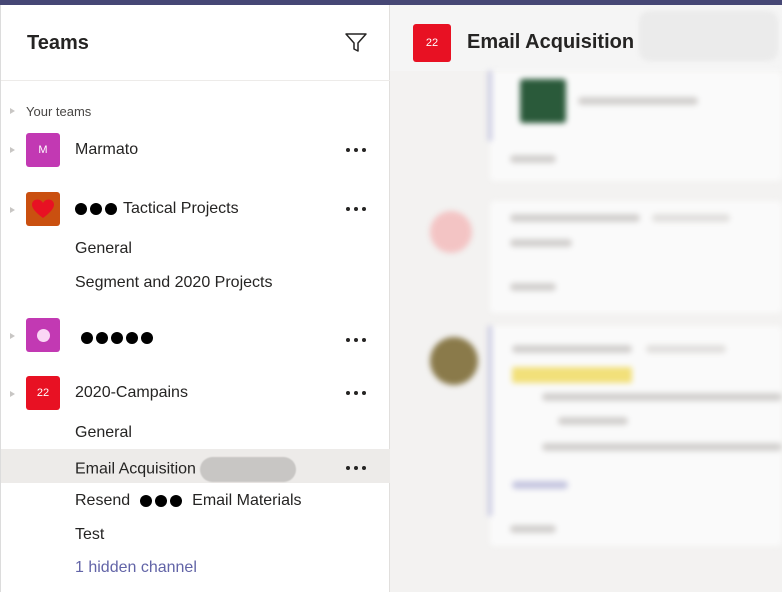 Image resolution: width=782 pixels, height=592 pixels. I want to click on team-avatar: 22, so click(43, 393).